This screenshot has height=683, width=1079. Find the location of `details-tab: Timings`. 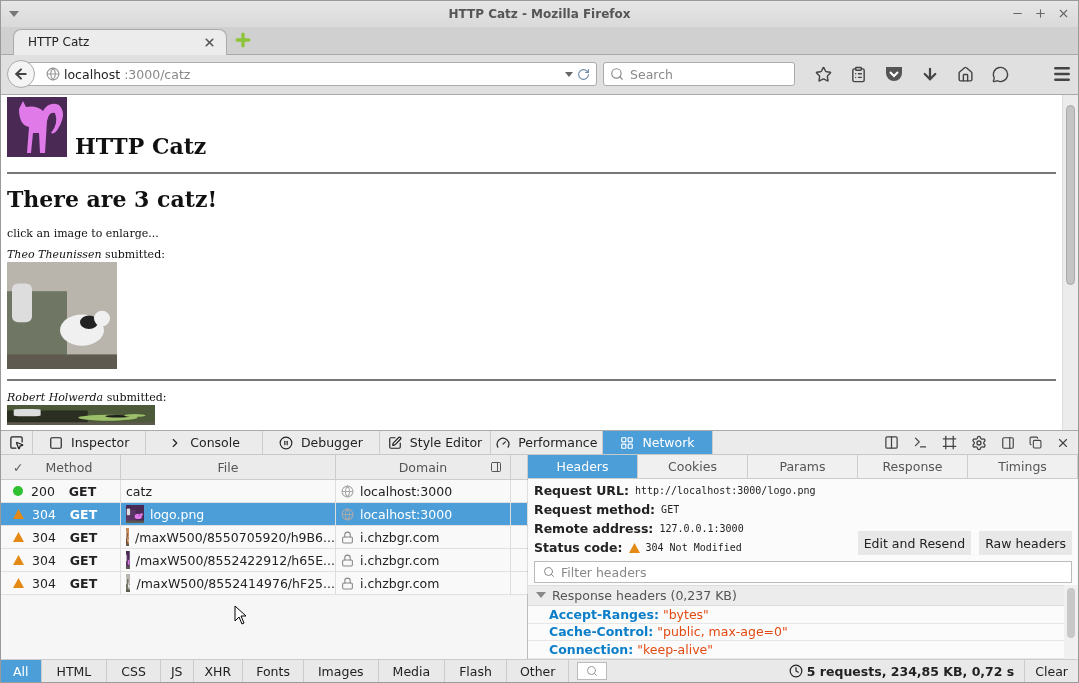

details-tab: Timings is located at coordinates (1023, 467).